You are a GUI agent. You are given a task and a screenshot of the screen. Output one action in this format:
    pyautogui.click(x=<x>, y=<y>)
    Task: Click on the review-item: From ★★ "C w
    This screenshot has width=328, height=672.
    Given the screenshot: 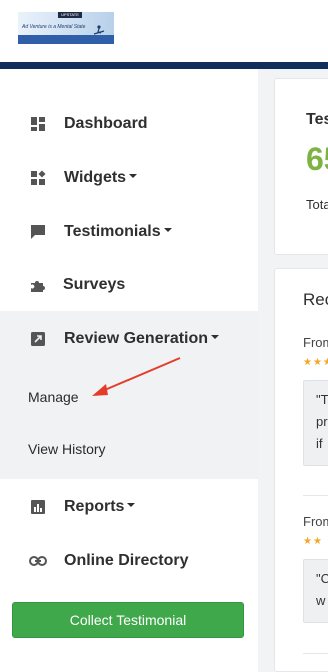 What is the action you would take?
    pyautogui.click(x=315, y=584)
    